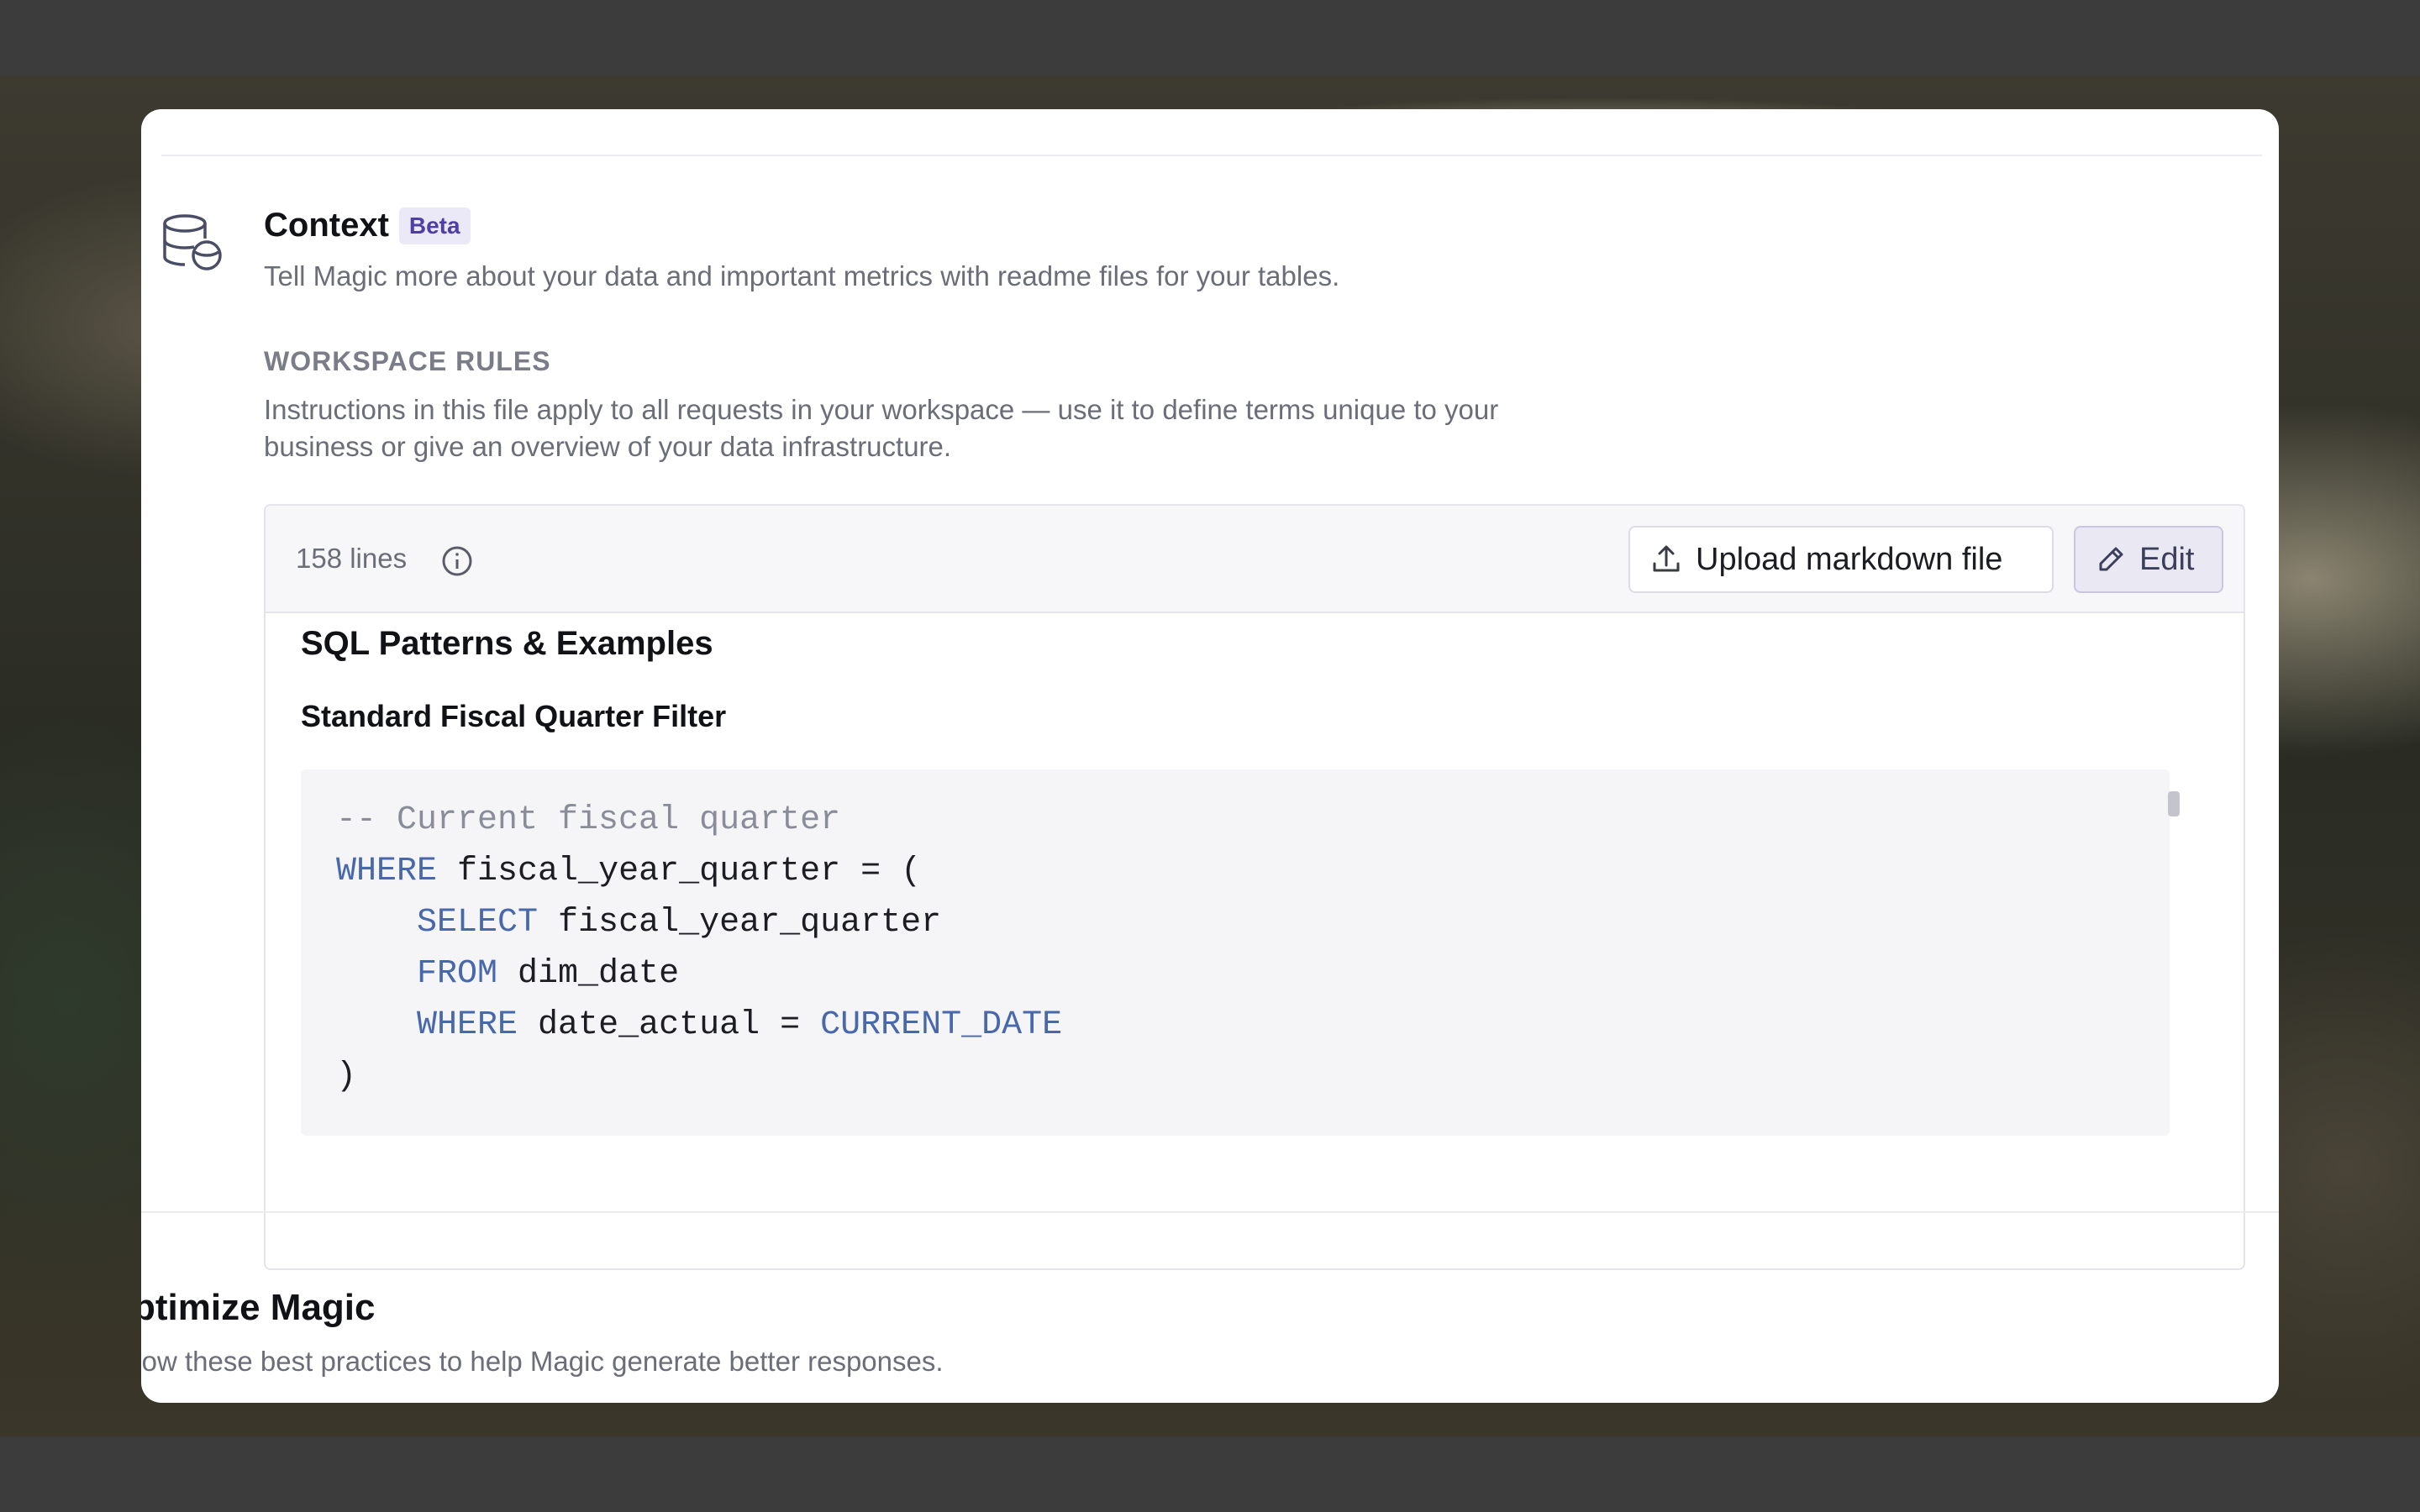  What do you see at coordinates (941, 1025) in the screenshot?
I see `code-keyword: CURRENT_DATE` at bounding box center [941, 1025].